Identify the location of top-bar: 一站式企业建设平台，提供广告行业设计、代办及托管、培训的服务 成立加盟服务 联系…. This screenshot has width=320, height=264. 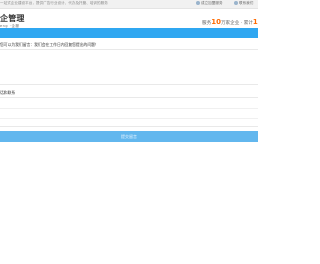
(129, 4).